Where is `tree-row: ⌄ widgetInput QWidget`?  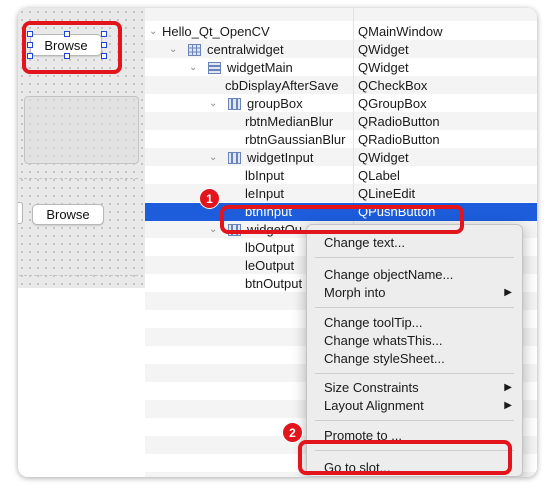 tree-row: ⌄ widgetInput QWidget is located at coordinates (341, 158).